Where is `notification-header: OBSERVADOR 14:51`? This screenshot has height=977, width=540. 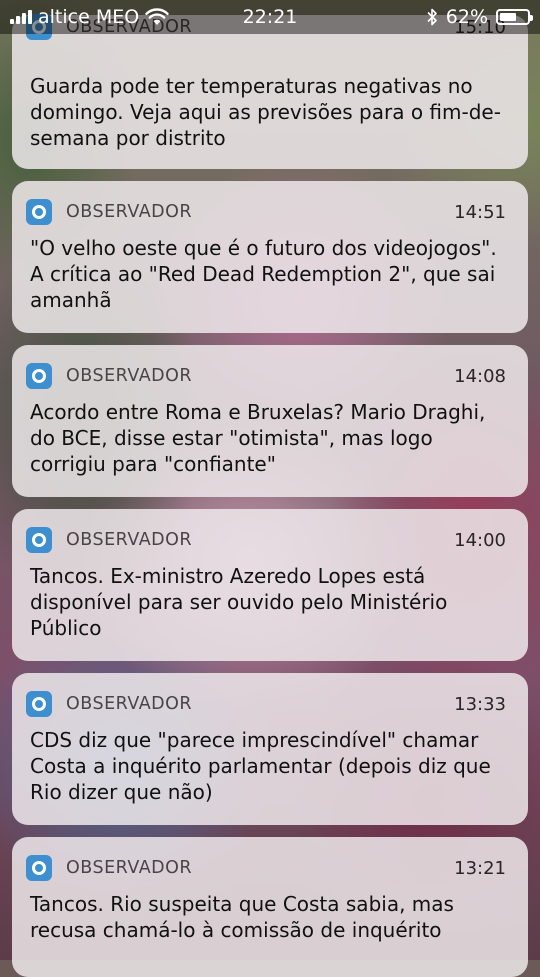
notification-header: OBSERVADOR 14:51 is located at coordinates (266, 212).